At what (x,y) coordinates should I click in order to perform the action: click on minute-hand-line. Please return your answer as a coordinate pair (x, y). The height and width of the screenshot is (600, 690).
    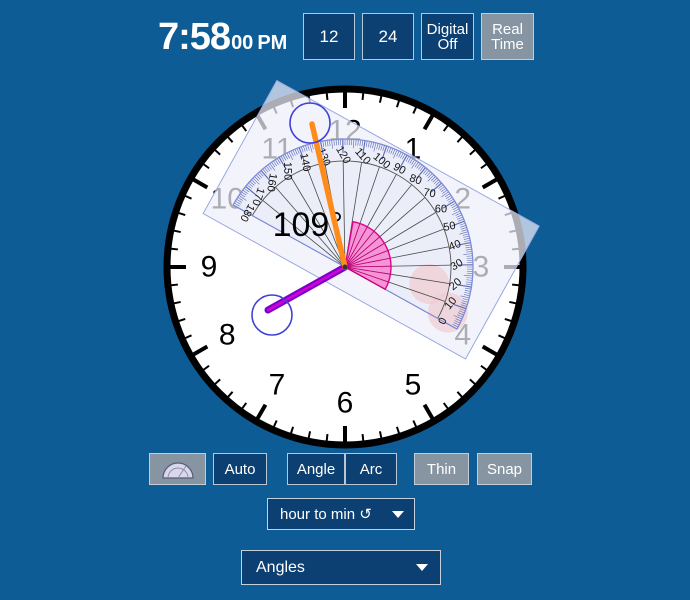
    Looking at the image, I should click on (328, 195).